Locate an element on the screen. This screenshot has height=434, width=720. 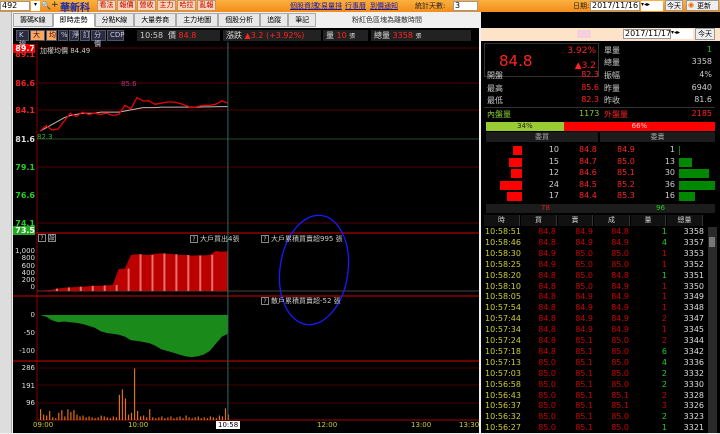
stock-code-input: 492 is located at coordinates (15, 6).